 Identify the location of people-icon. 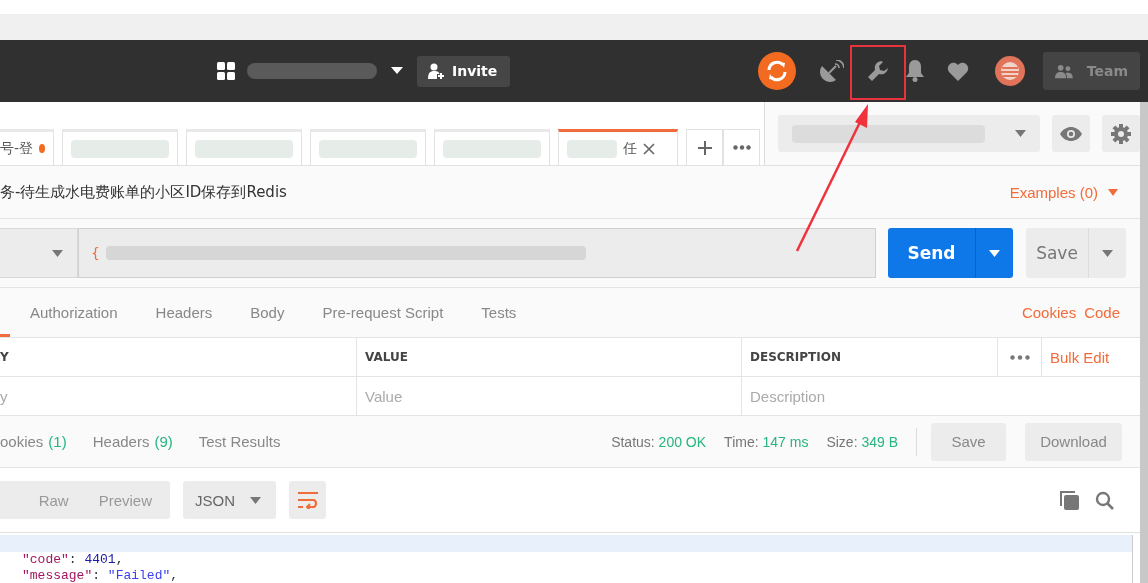
(1064, 71).